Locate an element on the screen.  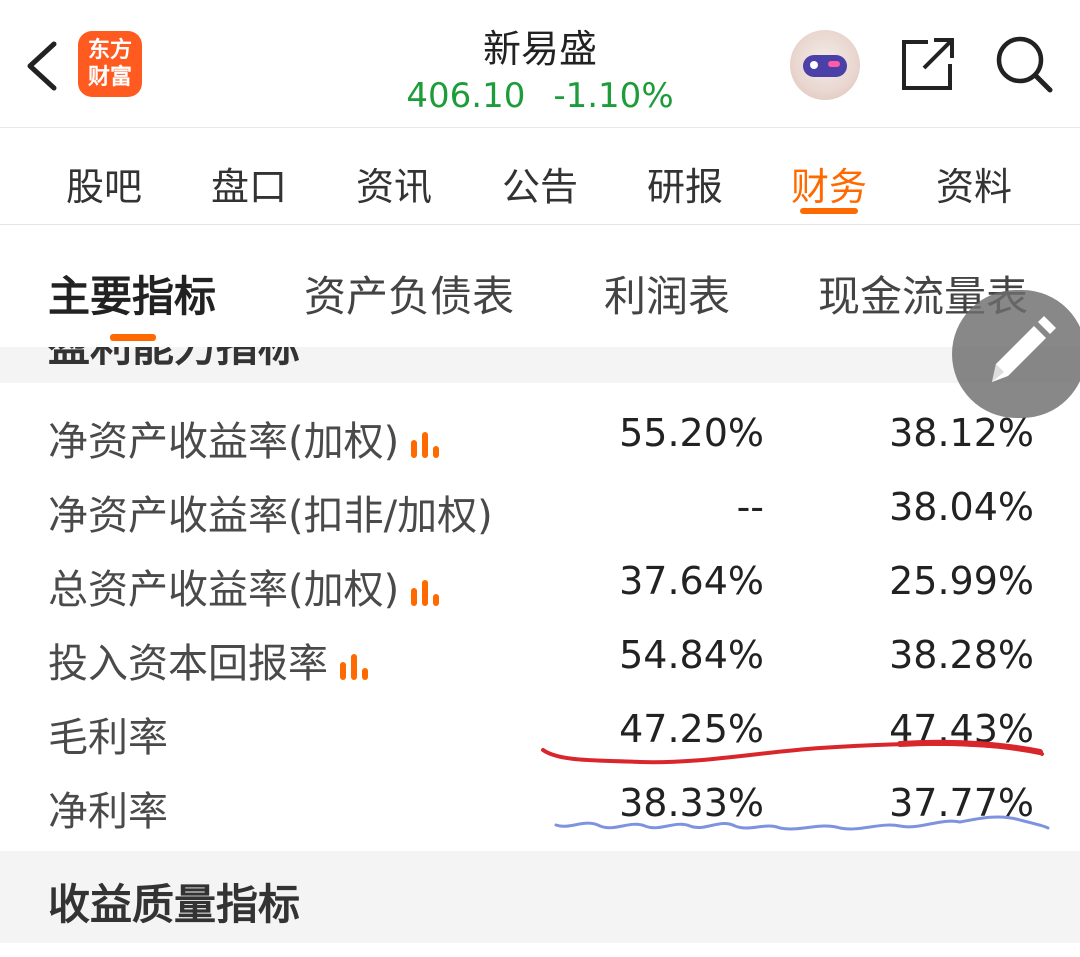
section-header-profitability: 盈利能力指标 is located at coordinates (540, 365).